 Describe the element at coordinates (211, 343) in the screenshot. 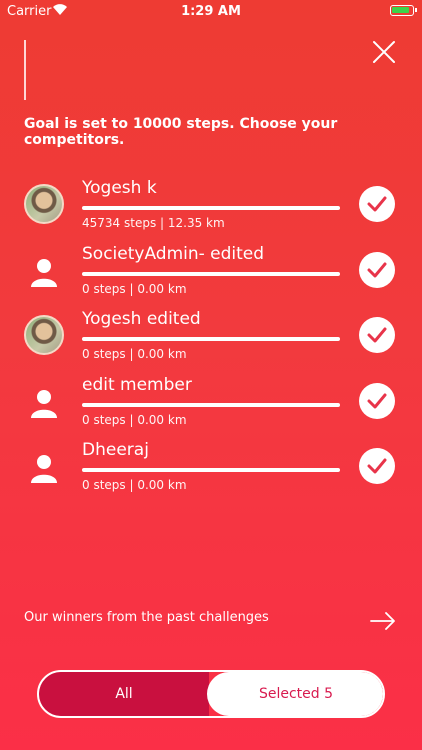

I see `member-row: Yogesh edited 0 steps | 0.00 km` at that location.